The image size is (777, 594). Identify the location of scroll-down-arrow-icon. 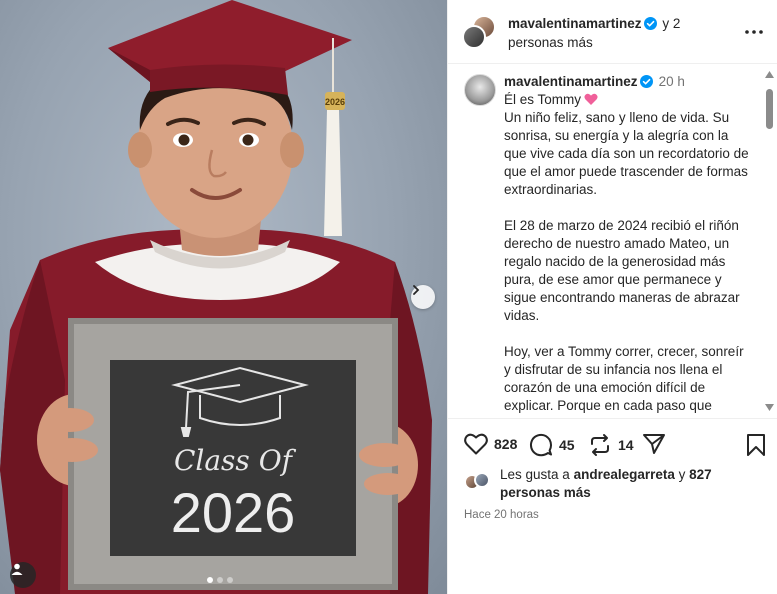
(769, 407).